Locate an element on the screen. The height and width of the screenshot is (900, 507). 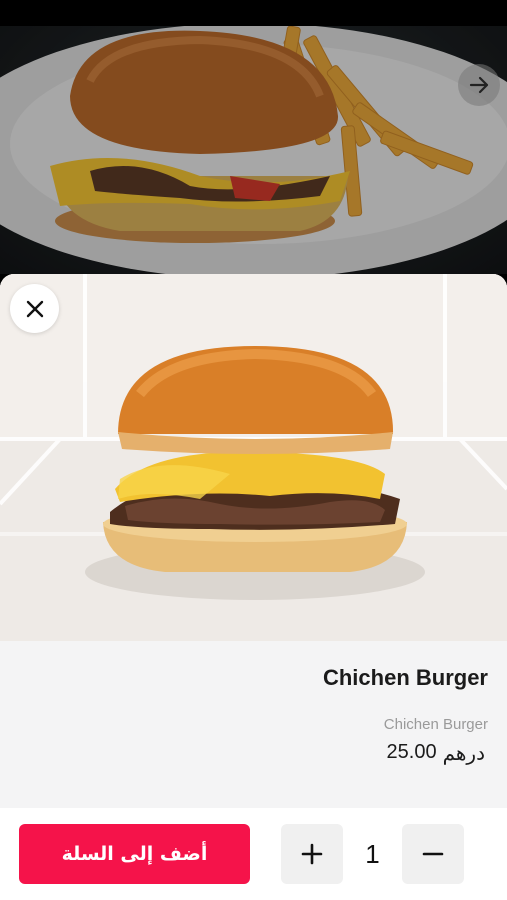
decrease-quantity-button is located at coordinates (433, 854).